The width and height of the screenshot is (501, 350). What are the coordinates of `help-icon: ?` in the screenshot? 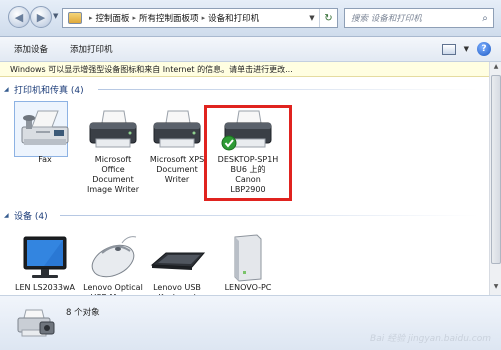 It's located at (484, 49).